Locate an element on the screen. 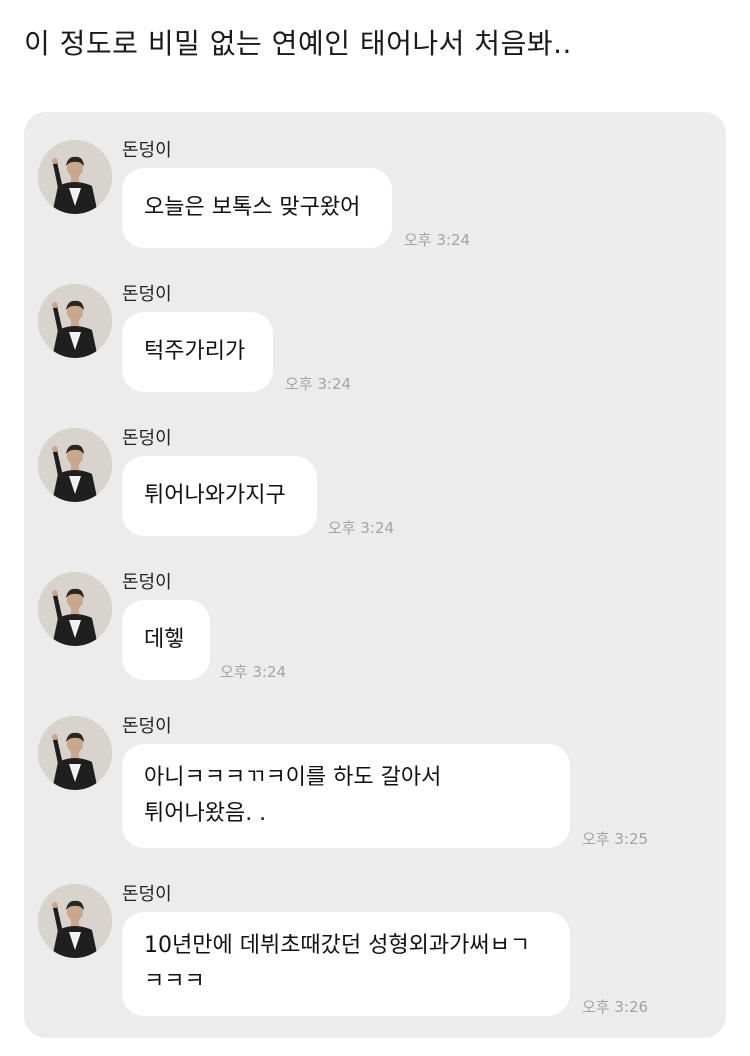 The width and height of the screenshot is (750, 1056). message-bubble: 오늘은 보톡스 맞구왔어 is located at coordinates (257, 208).